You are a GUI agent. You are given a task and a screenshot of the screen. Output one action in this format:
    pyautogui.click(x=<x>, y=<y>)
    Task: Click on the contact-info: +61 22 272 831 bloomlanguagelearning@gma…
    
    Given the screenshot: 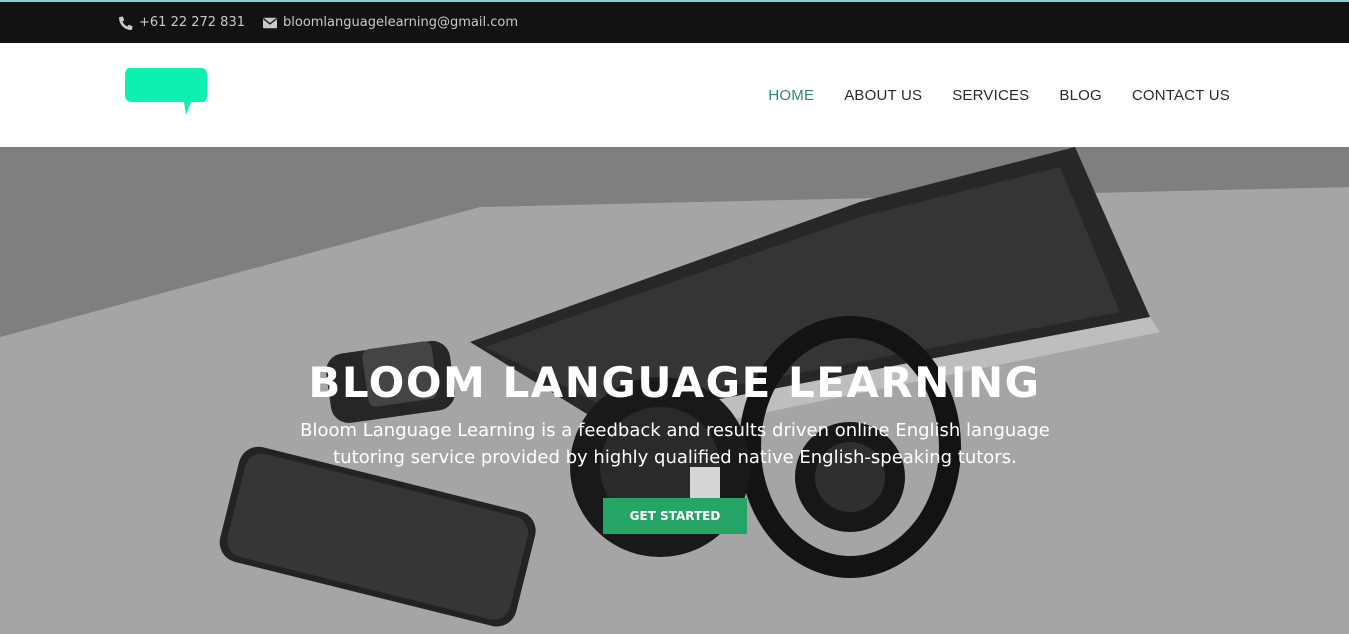 What is the action you would take?
    pyautogui.click(x=318, y=22)
    